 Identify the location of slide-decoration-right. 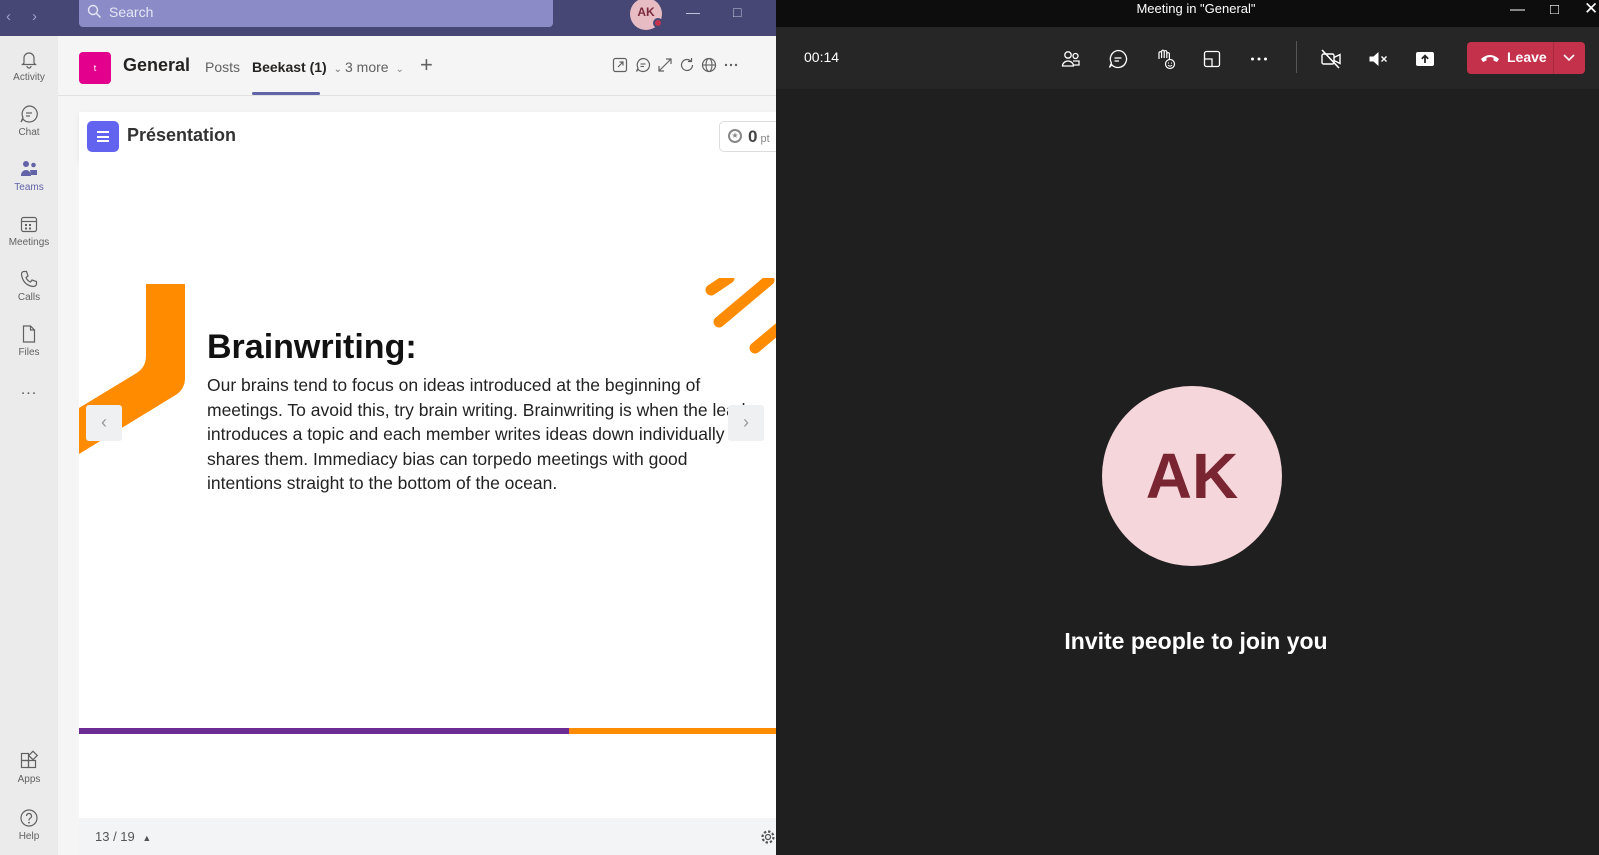
(740, 316).